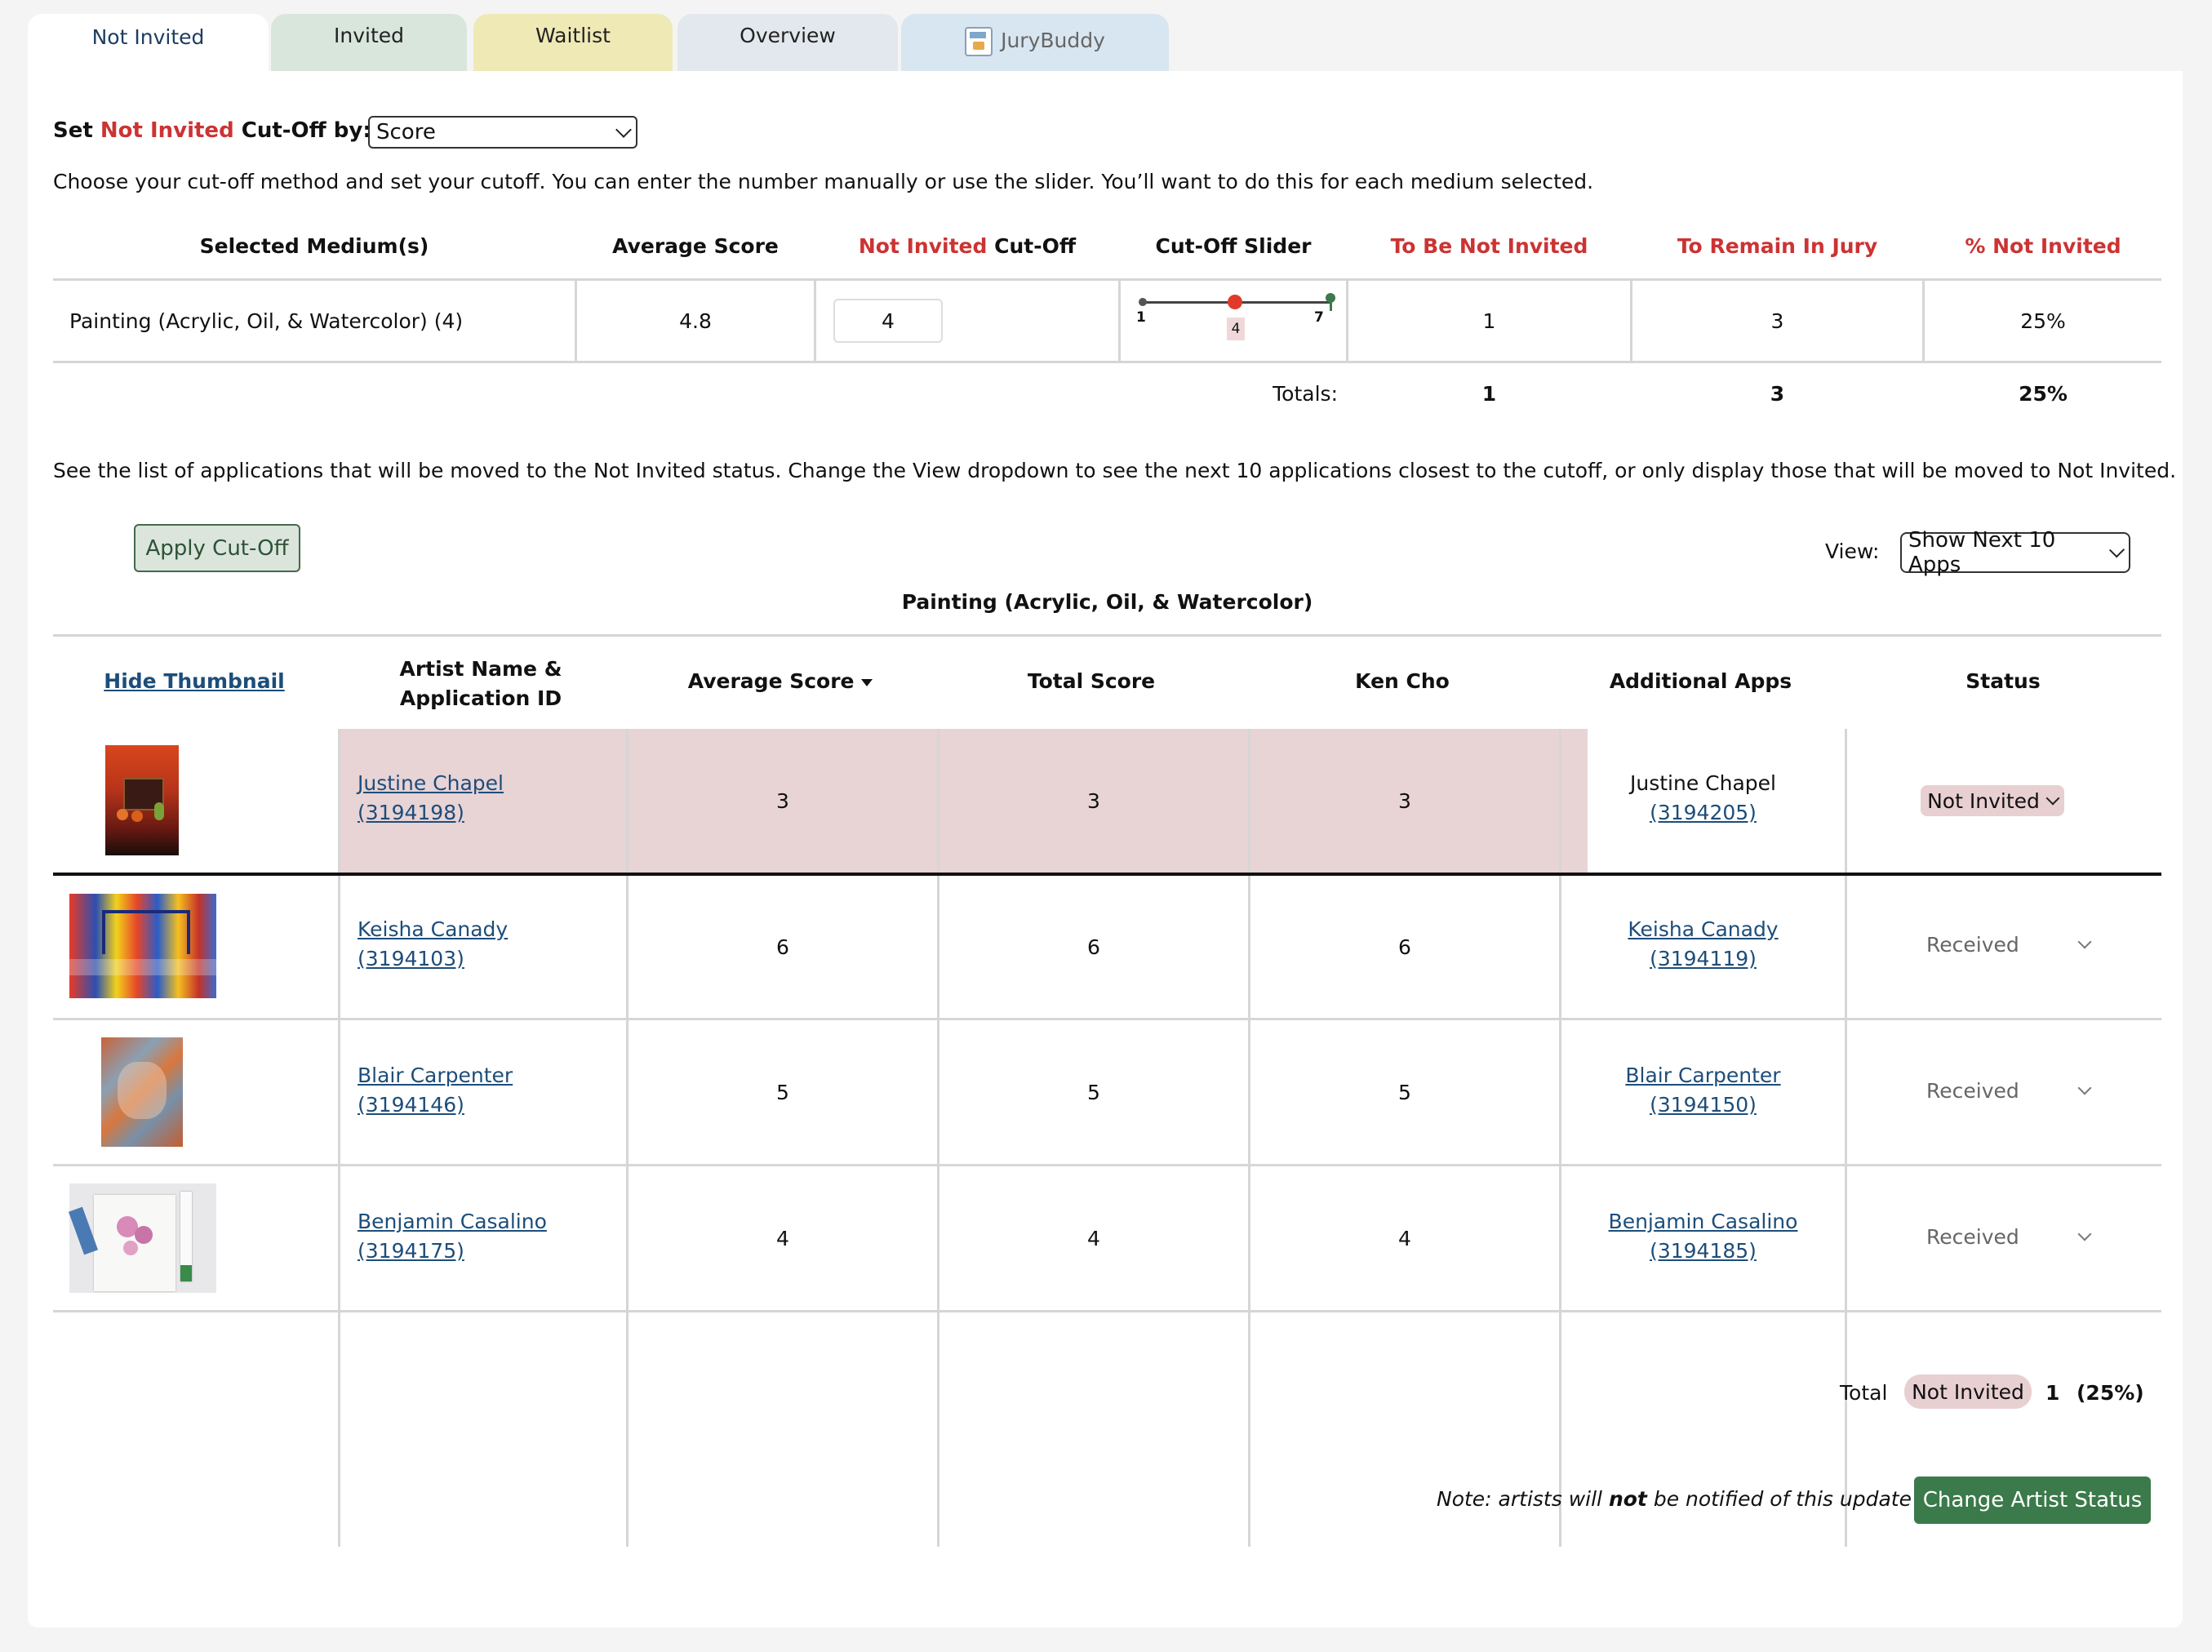  Describe the element at coordinates (979, 41) in the screenshot. I see `jurybuddy-logo-icon` at that location.